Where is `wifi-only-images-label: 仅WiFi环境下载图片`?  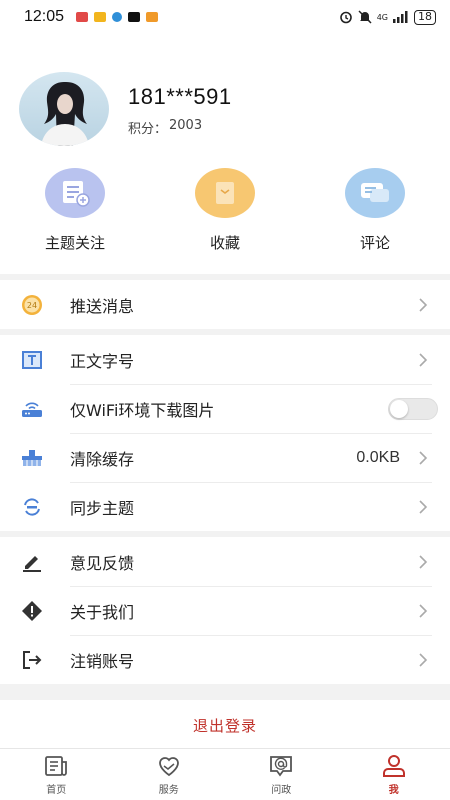
wifi-only-images-label: 仅WiFi环境下载图片 is located at coordinates (142, 410).